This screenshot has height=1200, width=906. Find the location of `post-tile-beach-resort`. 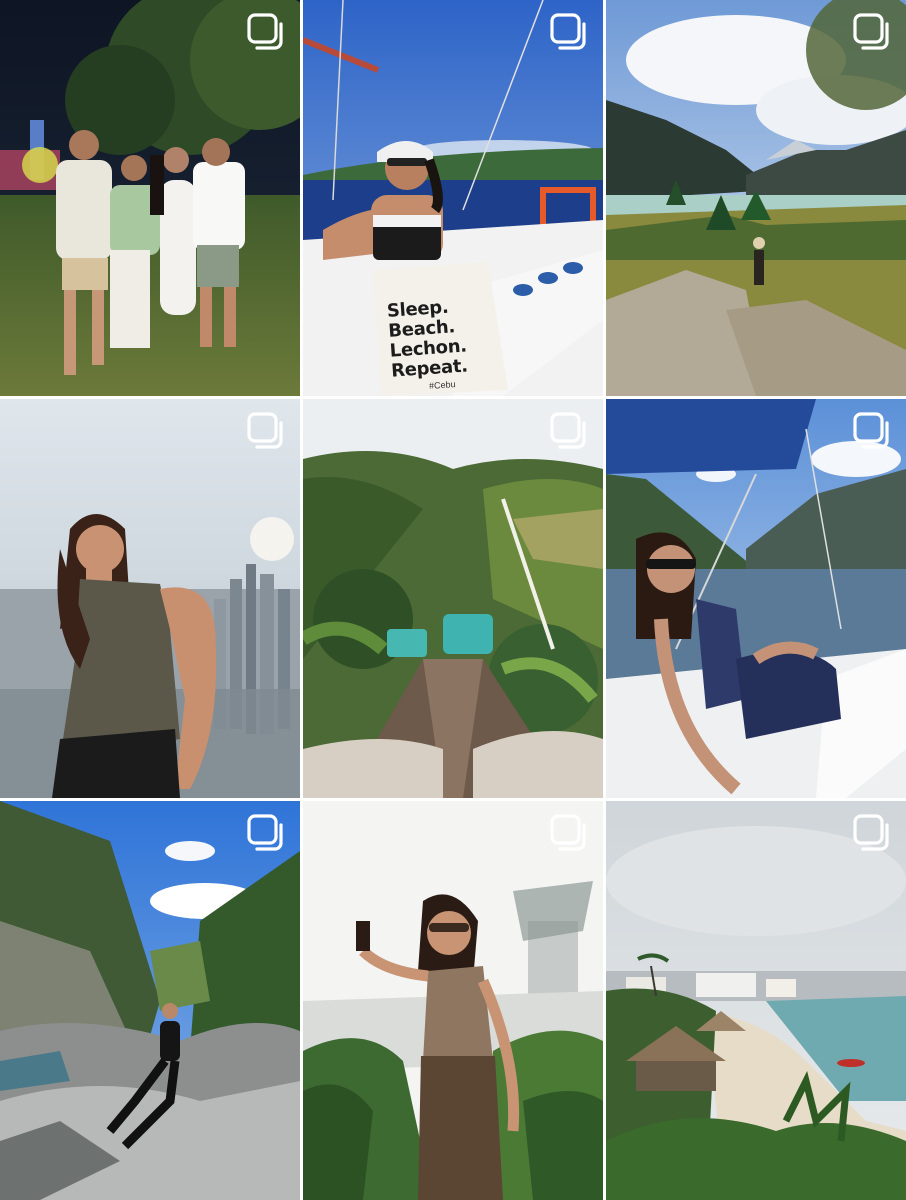

post-tile-beach-resort is located at coordinates (756, 1000).